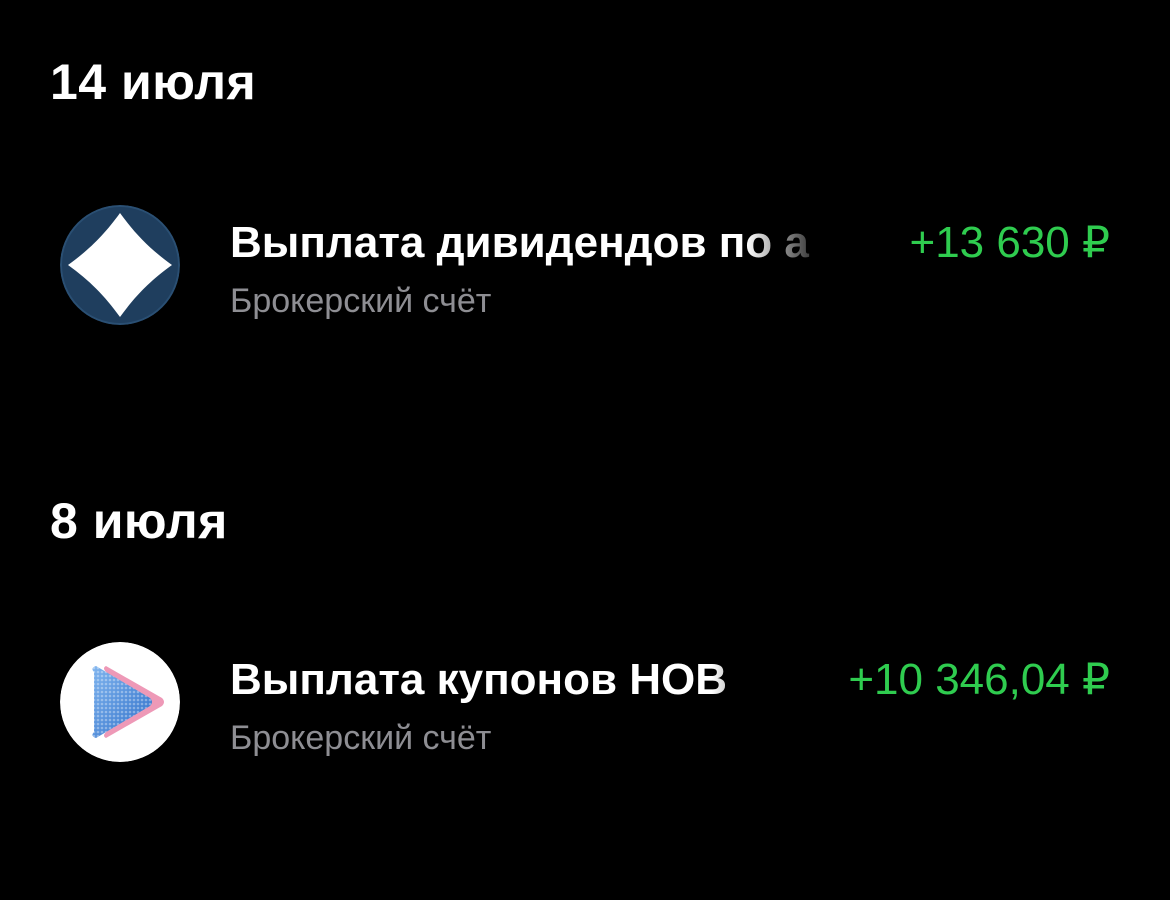  Describe the element at coordinates (120, 702) in the screenshot. I see `play-logo-icon` at that location.